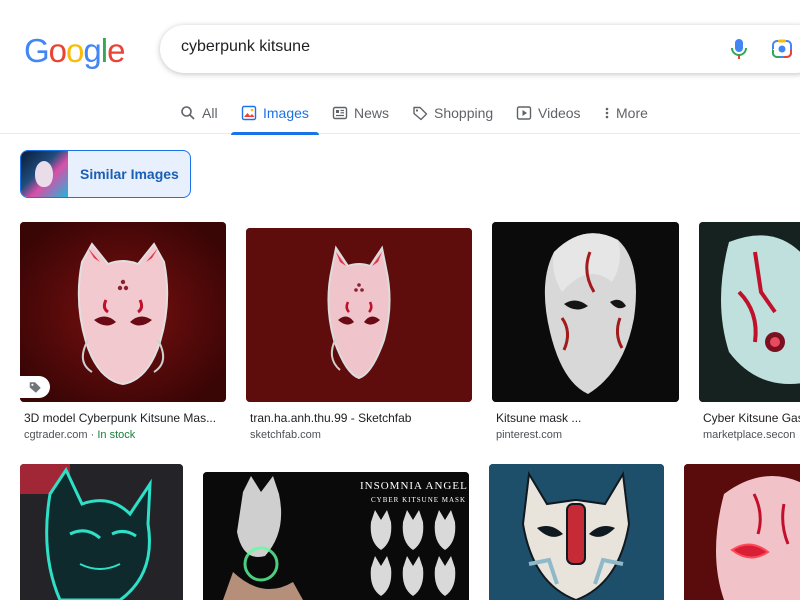 This screenshot has height=600, width=800. Describe the element at coordinates (441, 47) in the screenshot. I see `search-input` at that location.